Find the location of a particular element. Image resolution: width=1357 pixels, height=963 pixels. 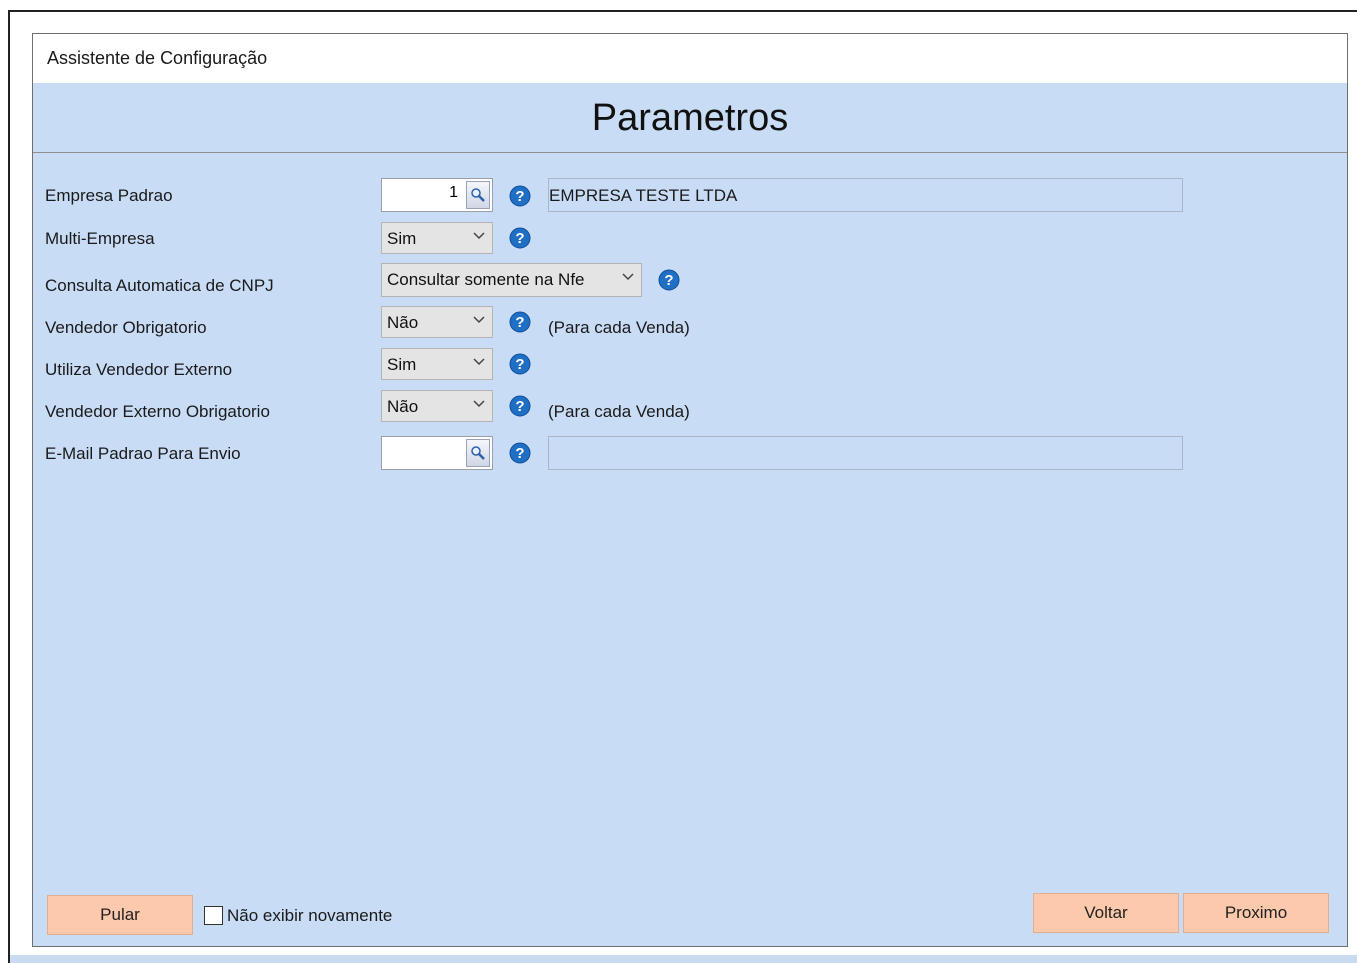

email-padrao-input is located at coordinates (437, 453).